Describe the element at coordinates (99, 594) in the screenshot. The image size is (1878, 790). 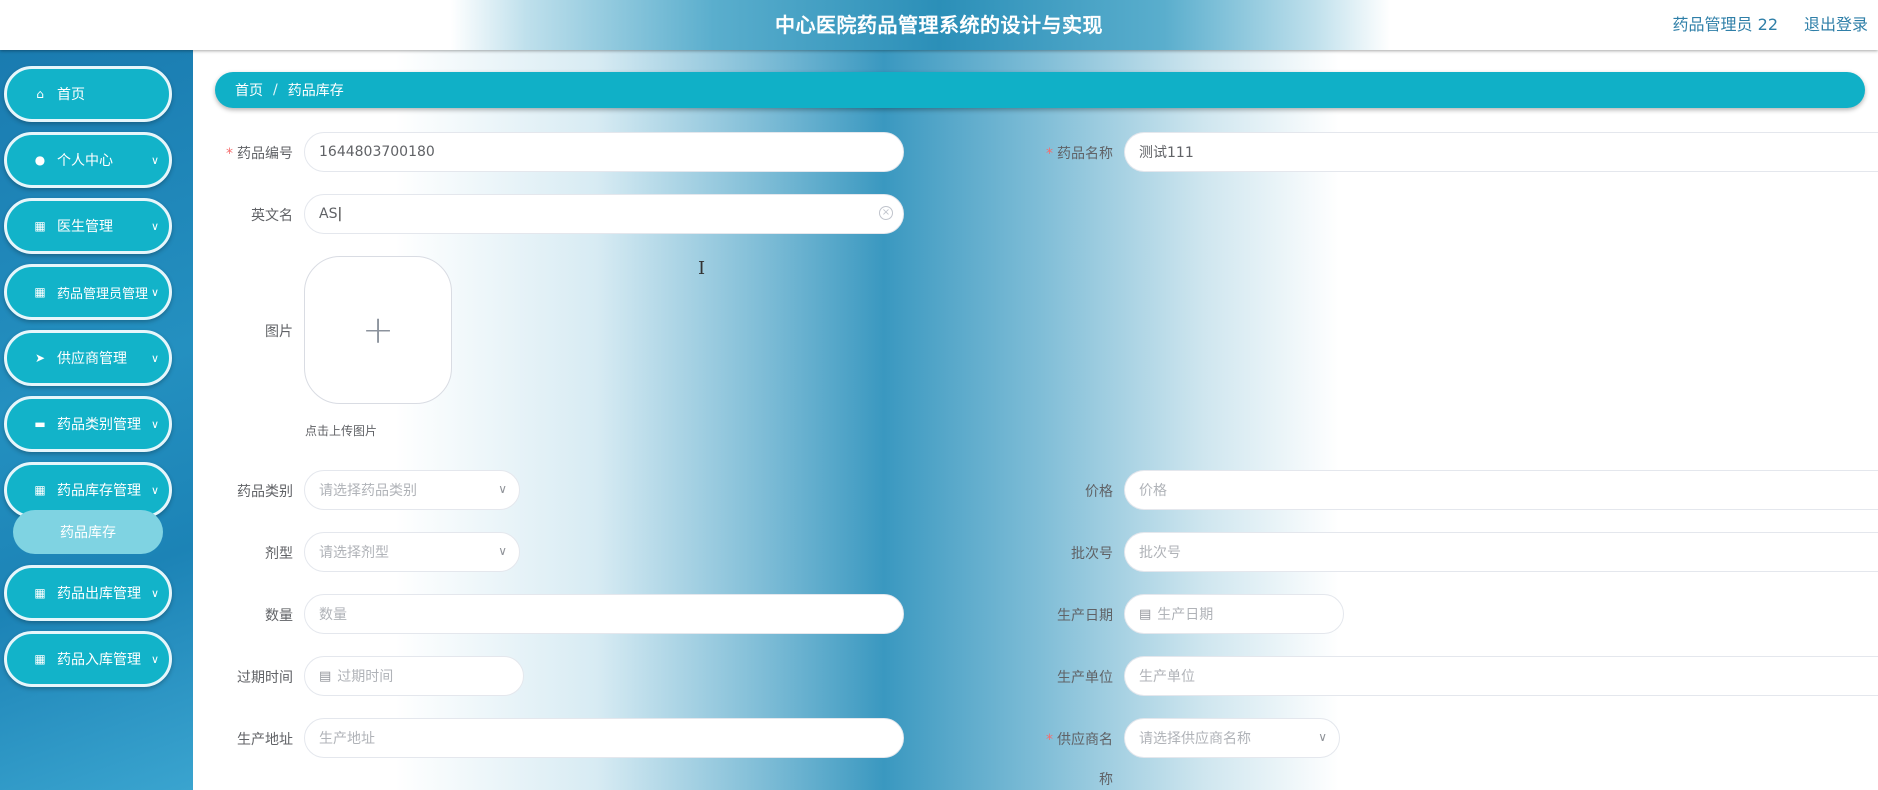
I see `sidebar-item-label: 药品出库管理` at that location.